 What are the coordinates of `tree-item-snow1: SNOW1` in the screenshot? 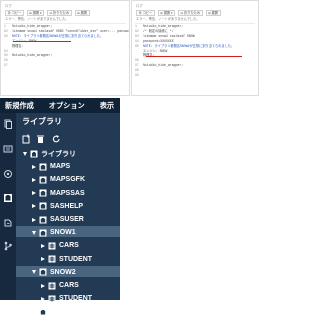 It's located at (54, 232).